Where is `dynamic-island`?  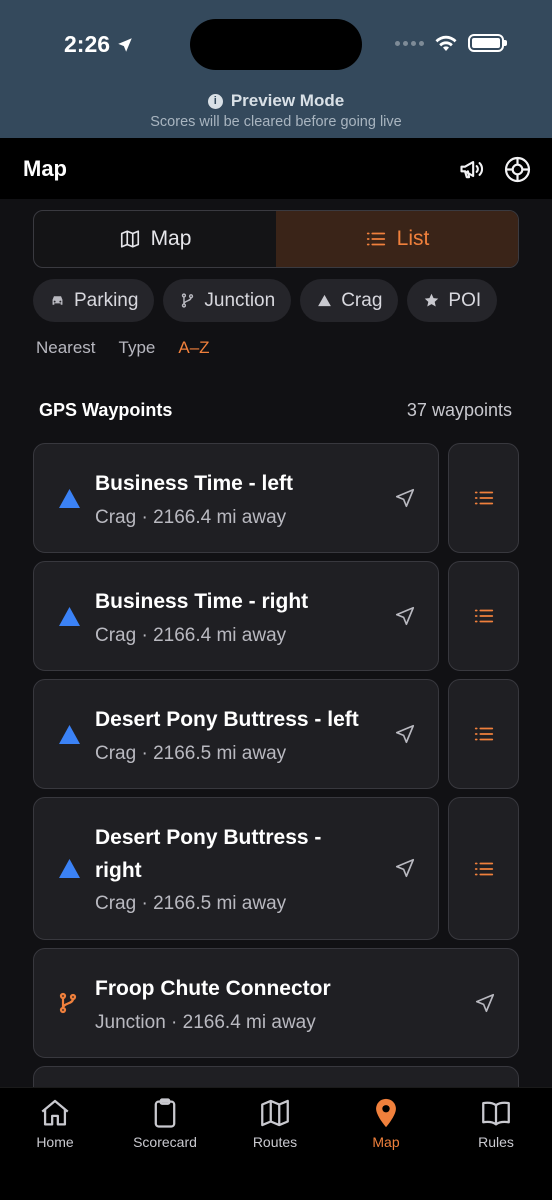 dynamic-island is located at coordinates (276, 44).